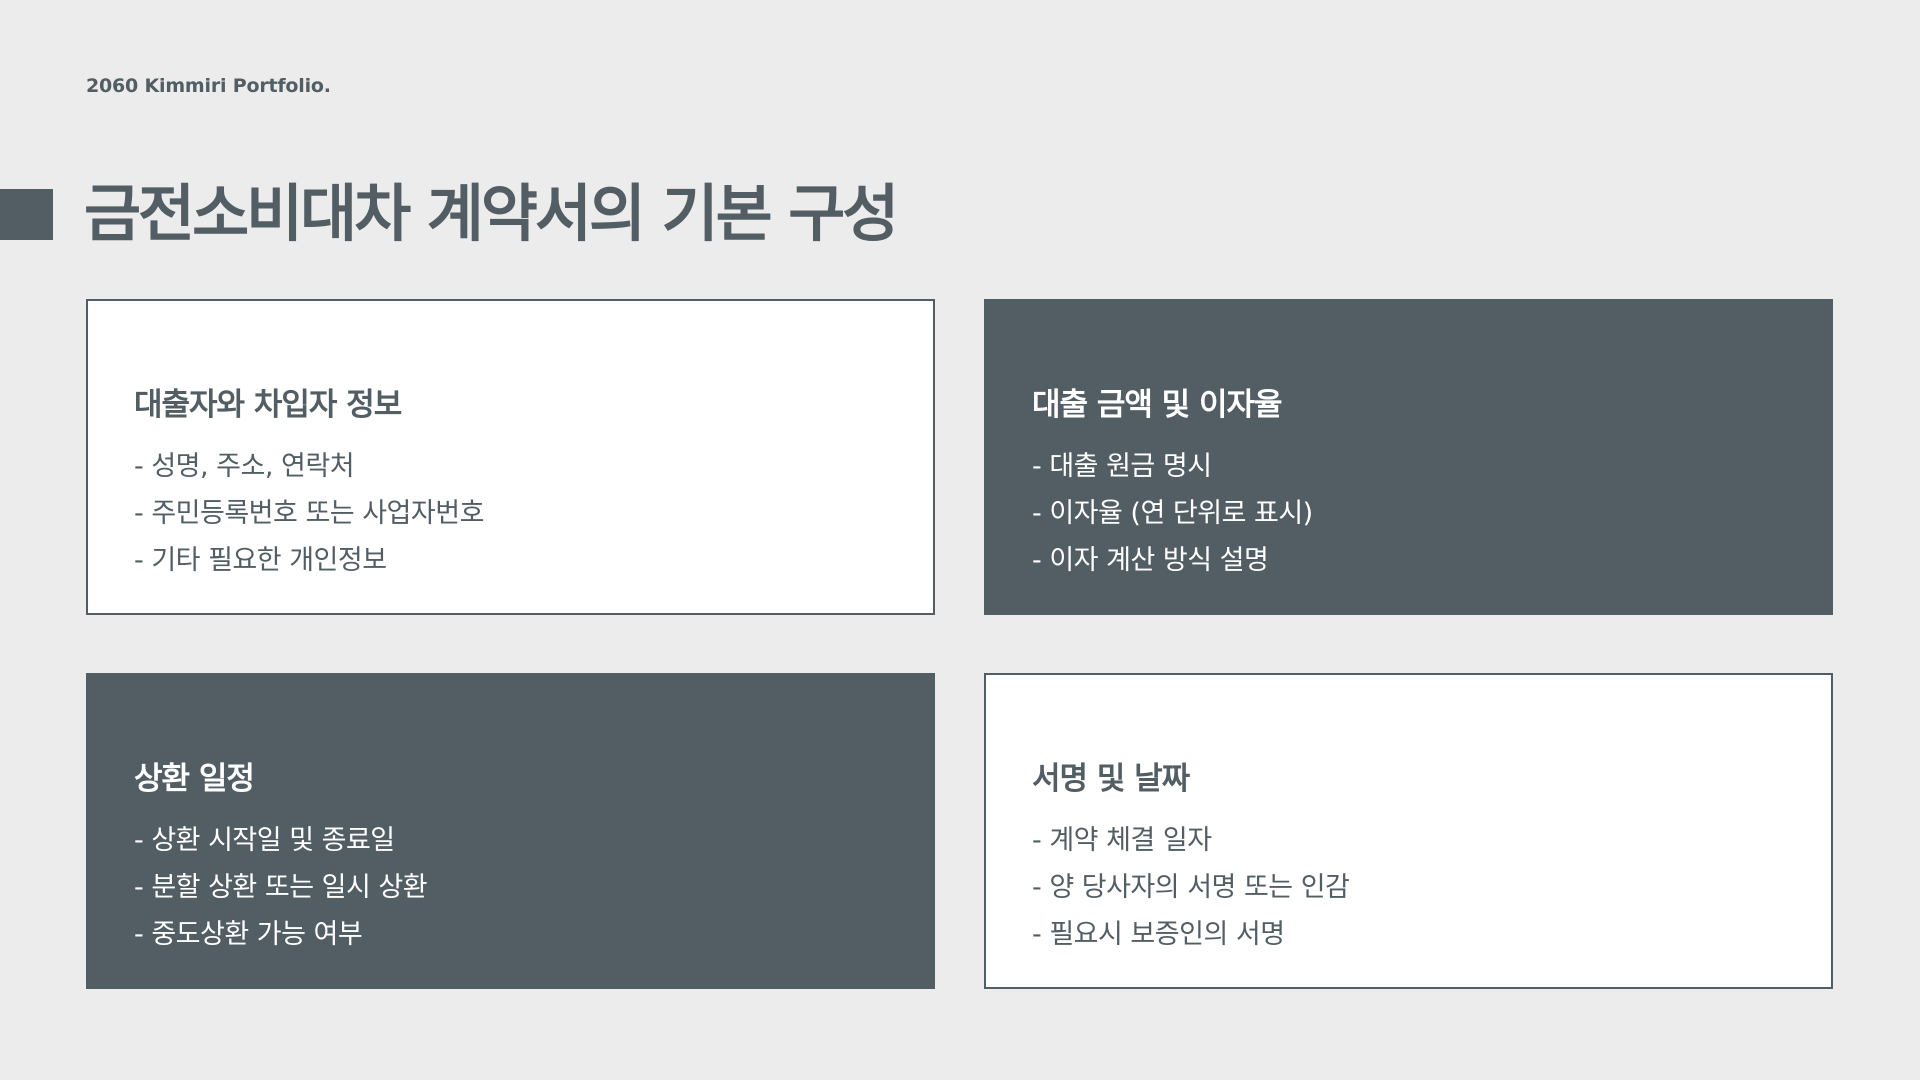 The width and height of the screenshot is (1920, 1080). I want to click on list-item: - 이자율 (연 단위로 표시), so click(1172, 513).